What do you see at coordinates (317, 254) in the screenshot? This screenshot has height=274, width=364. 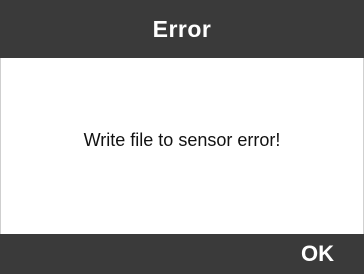 I see `ok-button: OK` at bounding box center [317, 254].